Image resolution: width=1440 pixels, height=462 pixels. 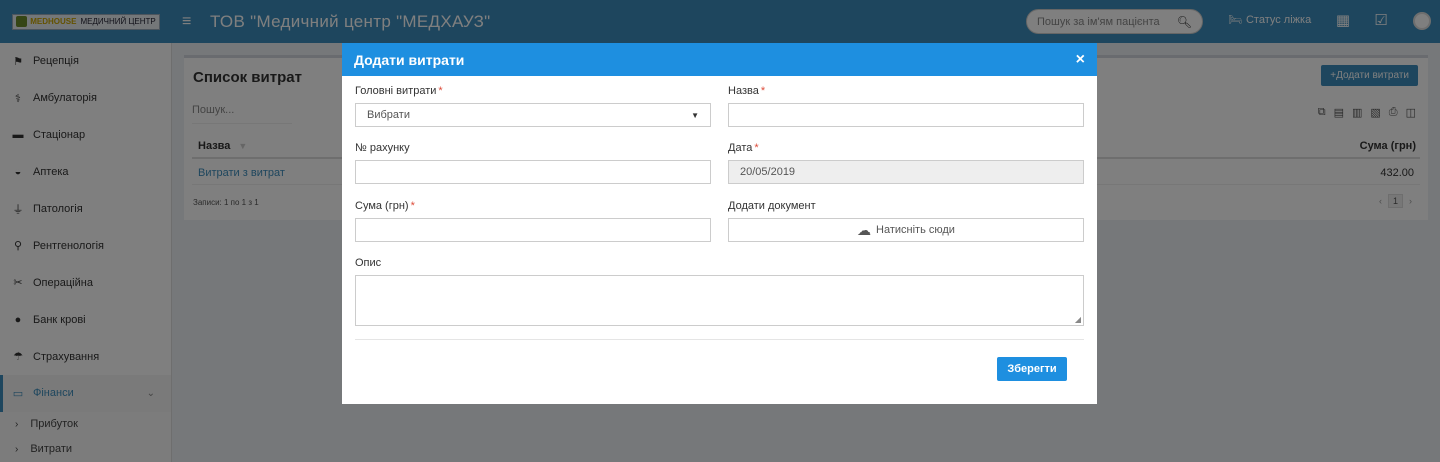 What do you see at coordinates (388, 115) in the screenshot?
I see `main-expense-value: Вибрати` at bounding box center [388, 115].